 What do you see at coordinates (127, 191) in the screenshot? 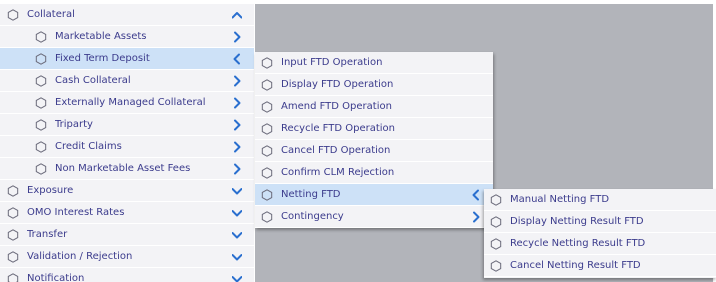
I see `menu-item-exposure: Exposure` at bounding box center [127, 191].